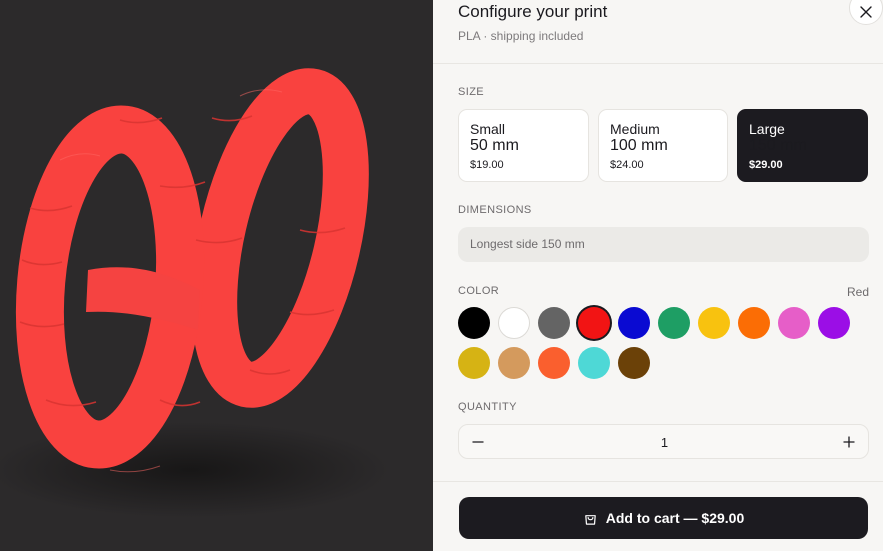 Image resolution: width=883 pixels, height=551 pixels. Describe the element at coordinates (634, 363) in the screenshot. I see `color-swatch-brown` at that location.